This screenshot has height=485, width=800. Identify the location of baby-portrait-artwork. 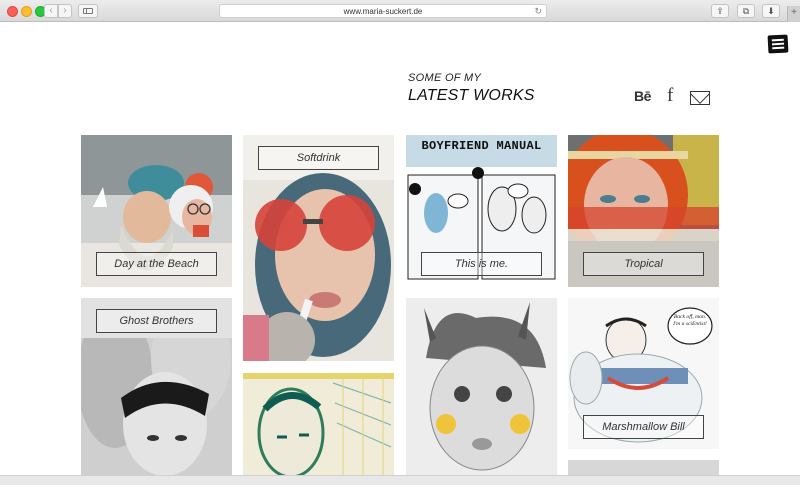
(481, 386).